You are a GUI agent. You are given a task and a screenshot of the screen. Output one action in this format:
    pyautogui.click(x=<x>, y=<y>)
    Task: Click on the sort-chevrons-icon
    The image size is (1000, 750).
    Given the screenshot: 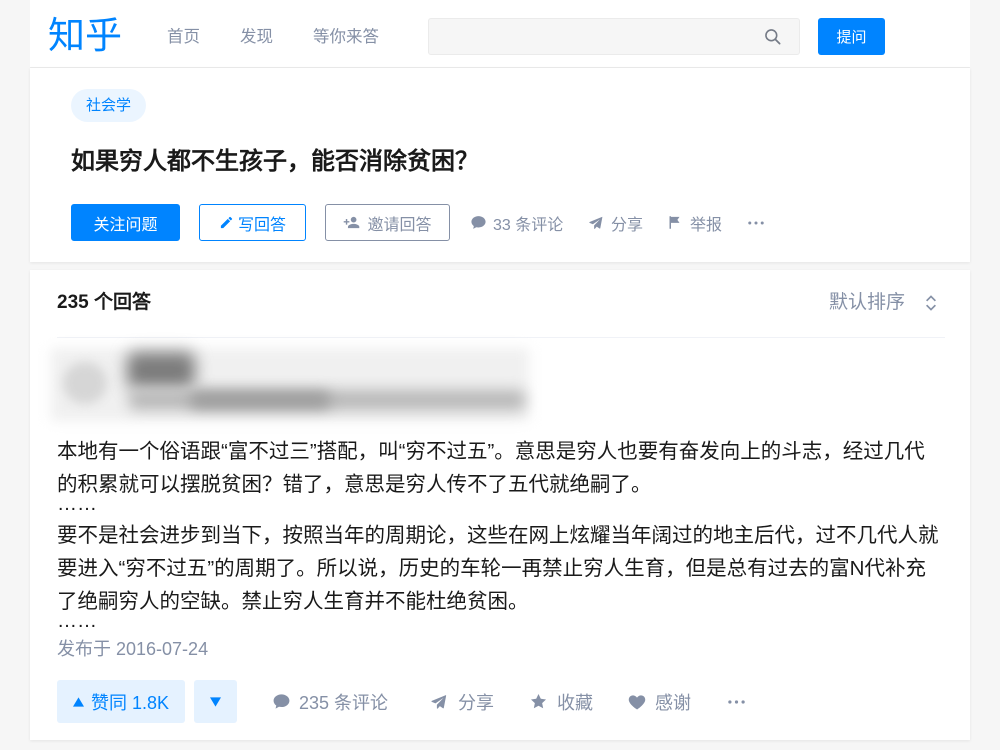 What is the action you would take?
    pyautogui.click(x=931, y=303)
    